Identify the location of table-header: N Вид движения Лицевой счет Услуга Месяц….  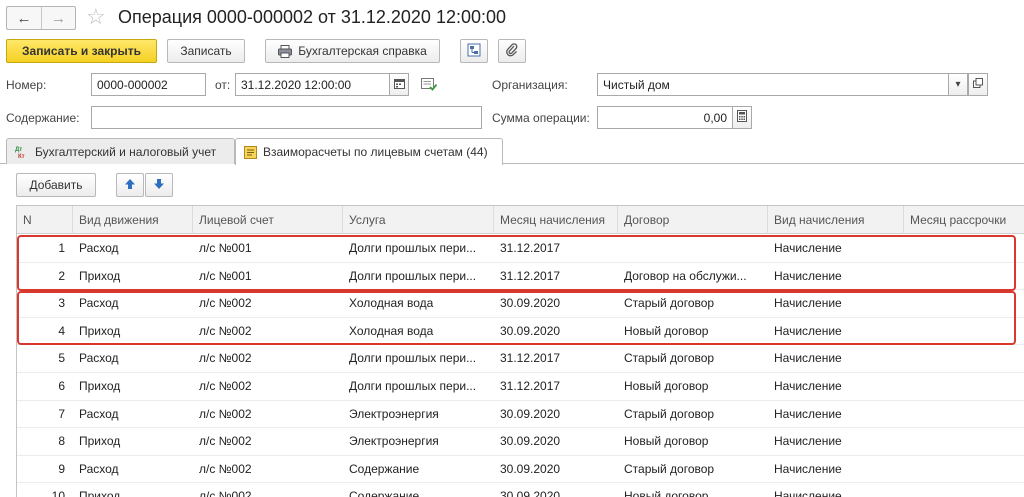
(520, 220).